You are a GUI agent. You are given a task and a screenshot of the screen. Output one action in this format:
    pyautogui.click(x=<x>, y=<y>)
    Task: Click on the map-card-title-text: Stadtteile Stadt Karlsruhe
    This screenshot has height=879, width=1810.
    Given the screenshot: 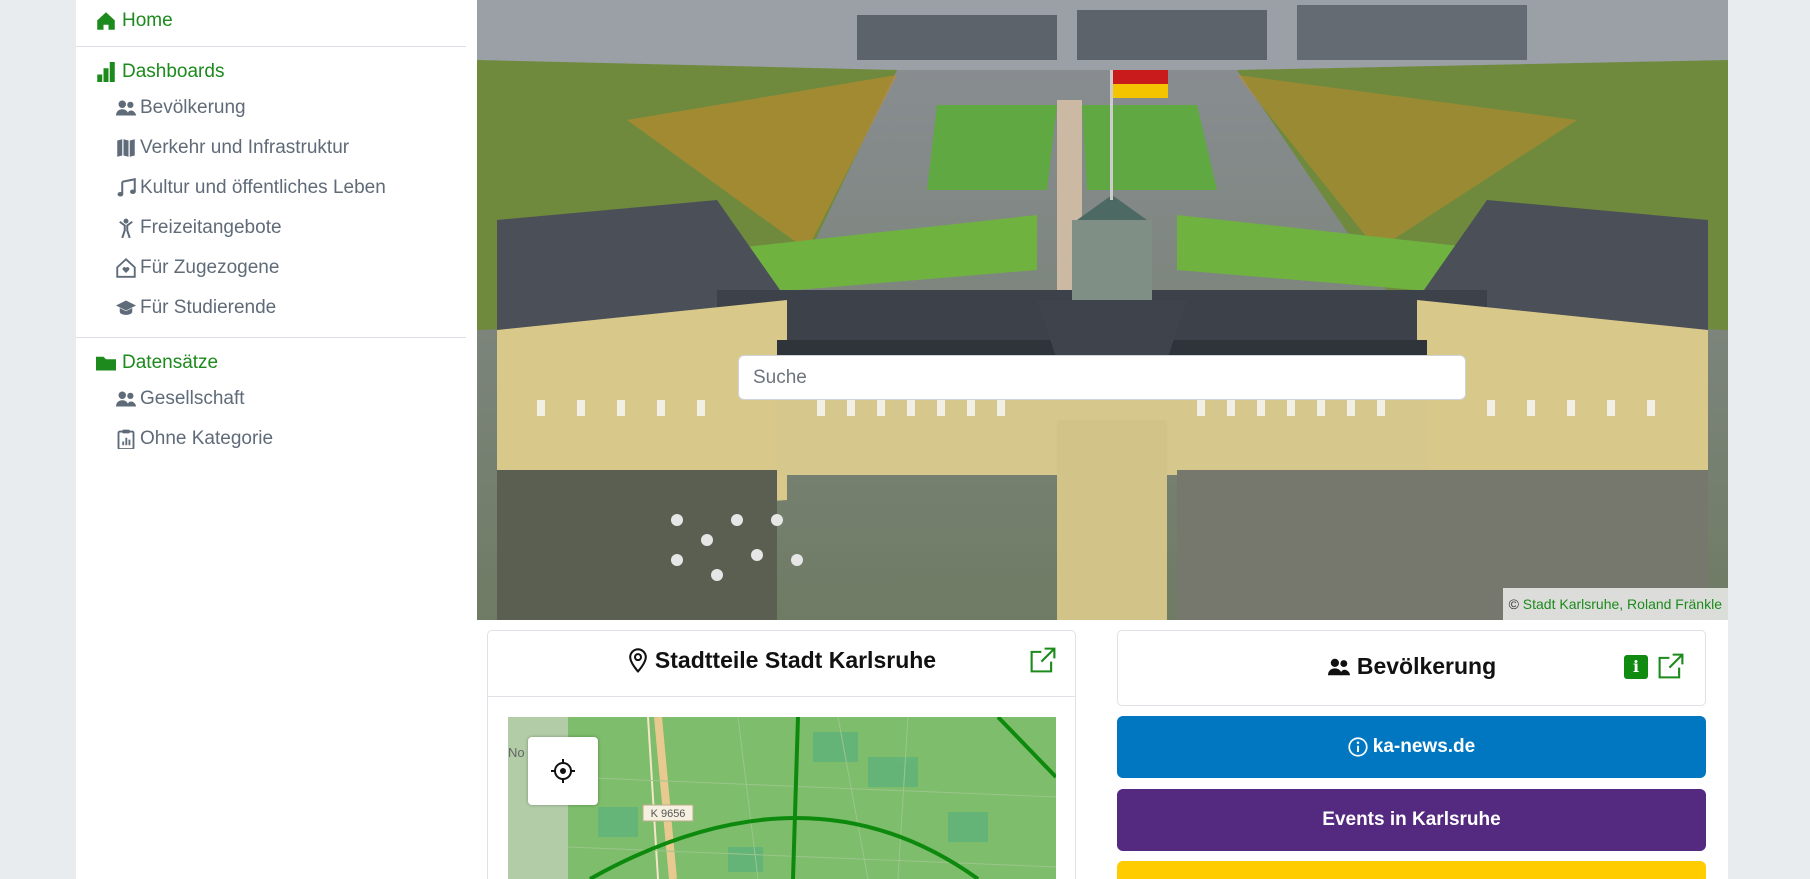 What is the action you would take?
    pyautogui.click(x=795, y=660)
    